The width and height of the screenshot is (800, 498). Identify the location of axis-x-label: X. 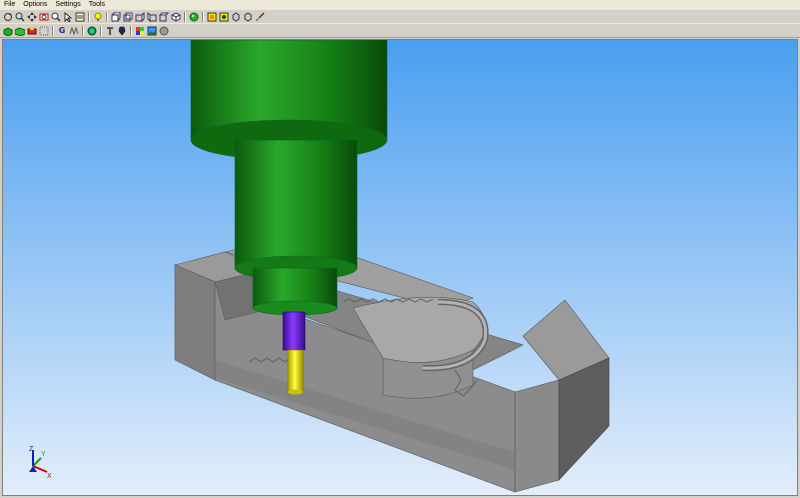
(49, 476).